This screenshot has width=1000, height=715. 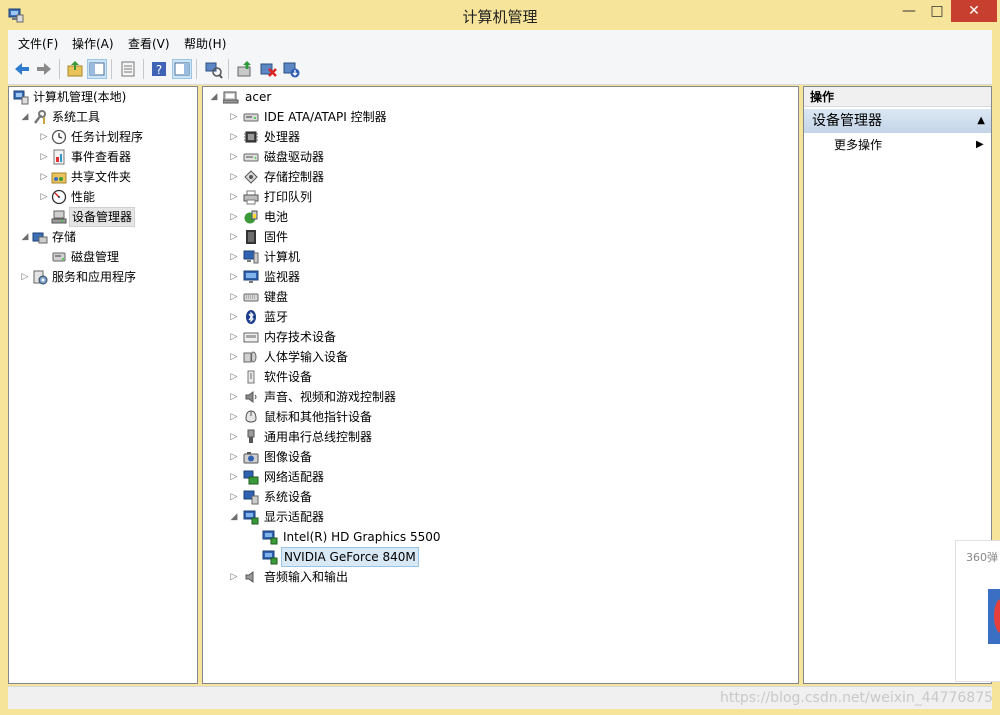 What do you see at coordinates (251, 437) in the screenshot?
I see `usb-icon` at bounding box center [251, 437].